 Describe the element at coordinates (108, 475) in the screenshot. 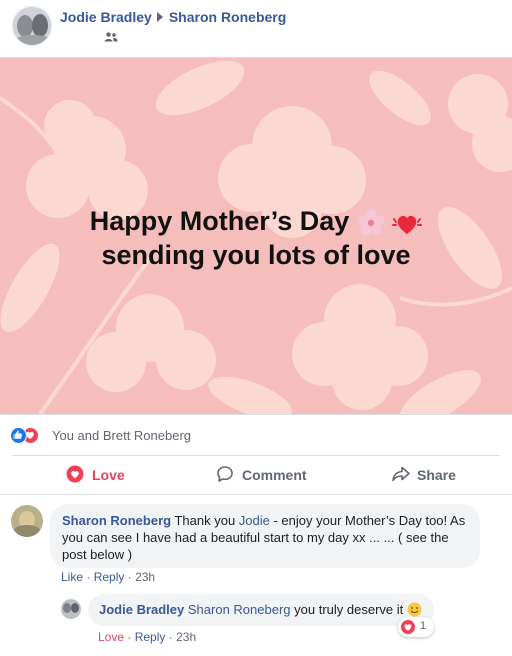

I see `love-button-label: Love` at that location.